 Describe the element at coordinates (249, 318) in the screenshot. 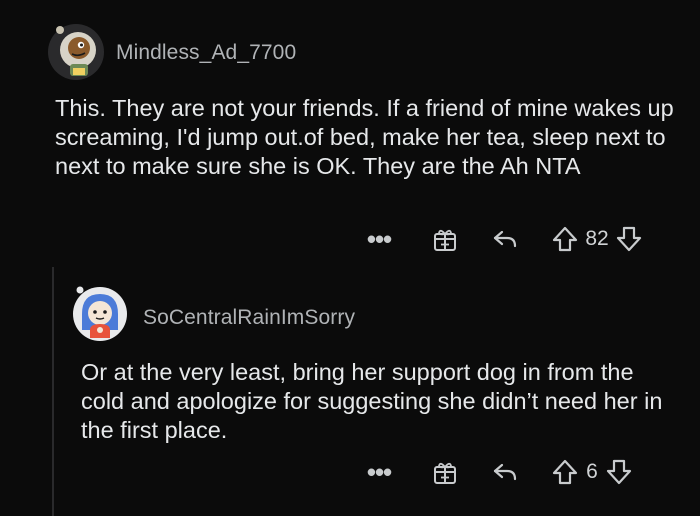

I see `username: SoCentralRainImSorry` at that location.